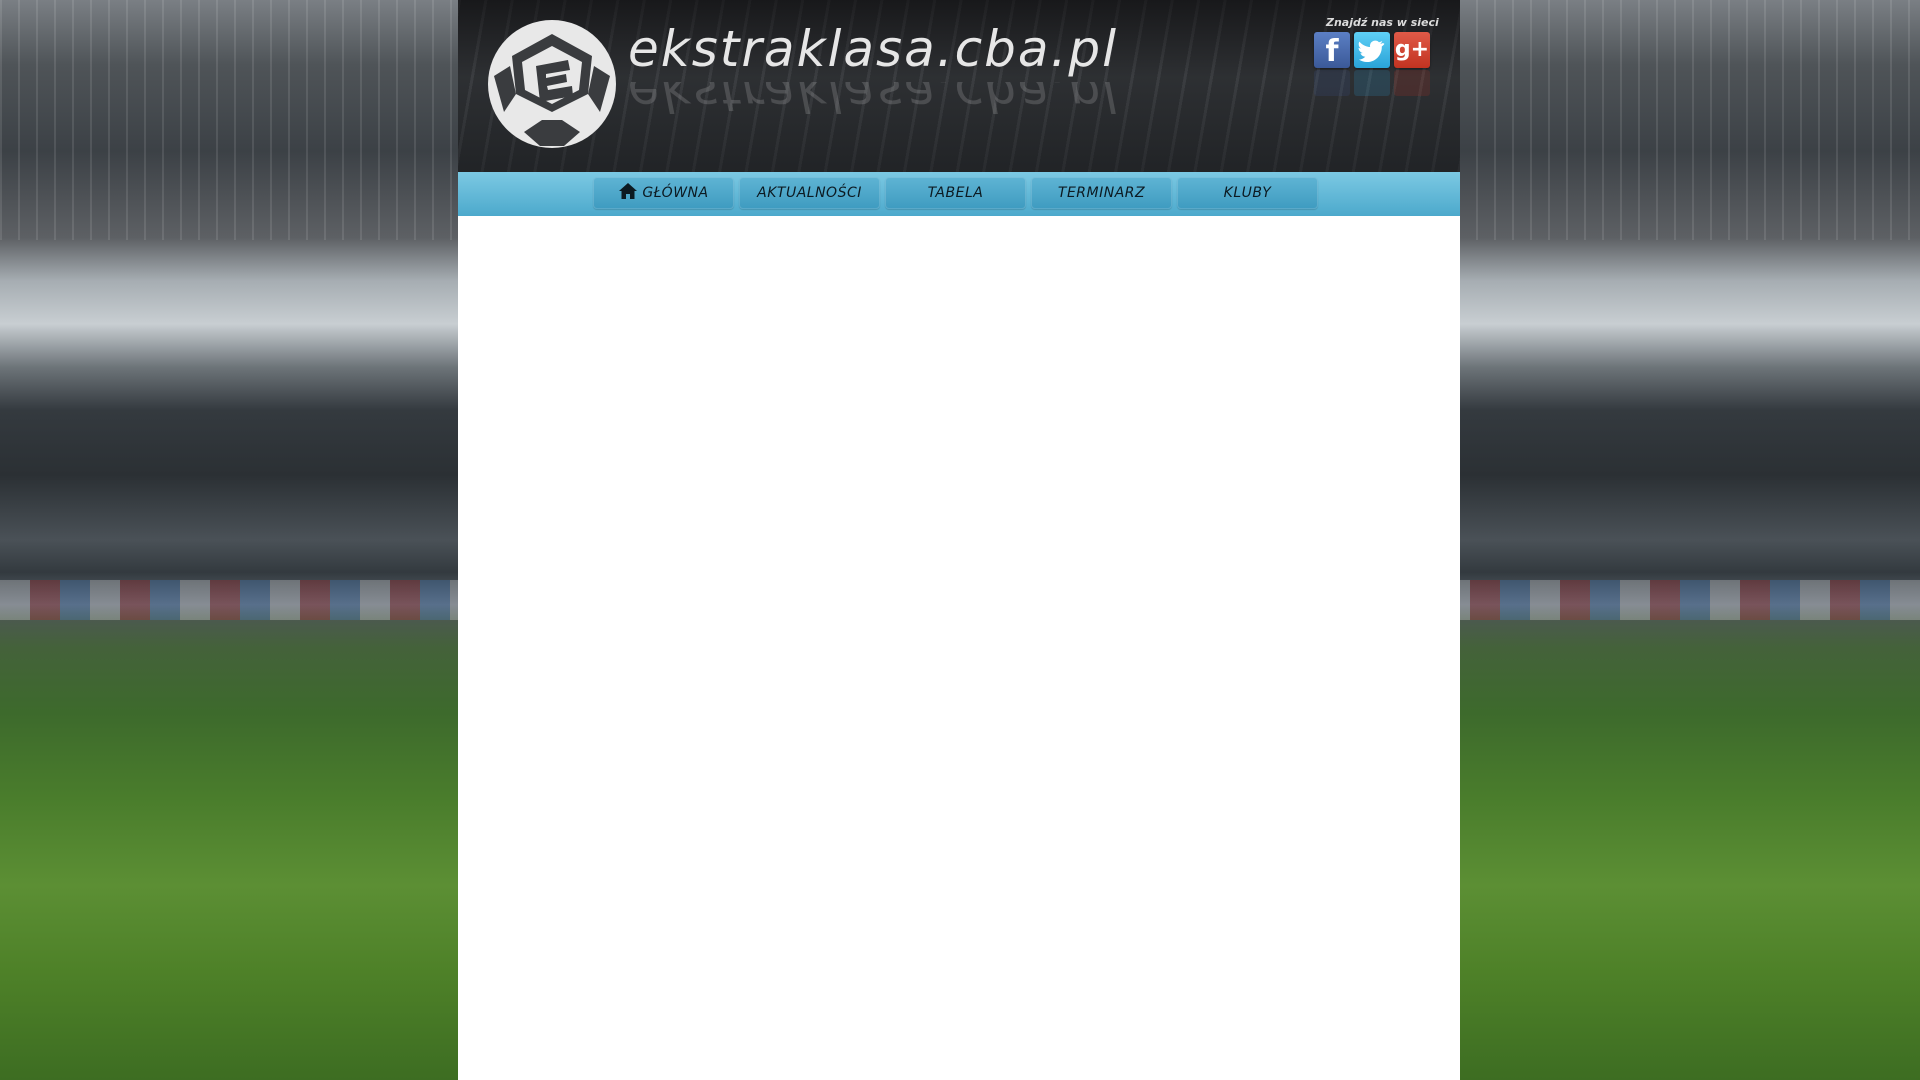 The image size is (1920, 1080). I want to click on twitter-icon-reflection, so click(1372, 83).